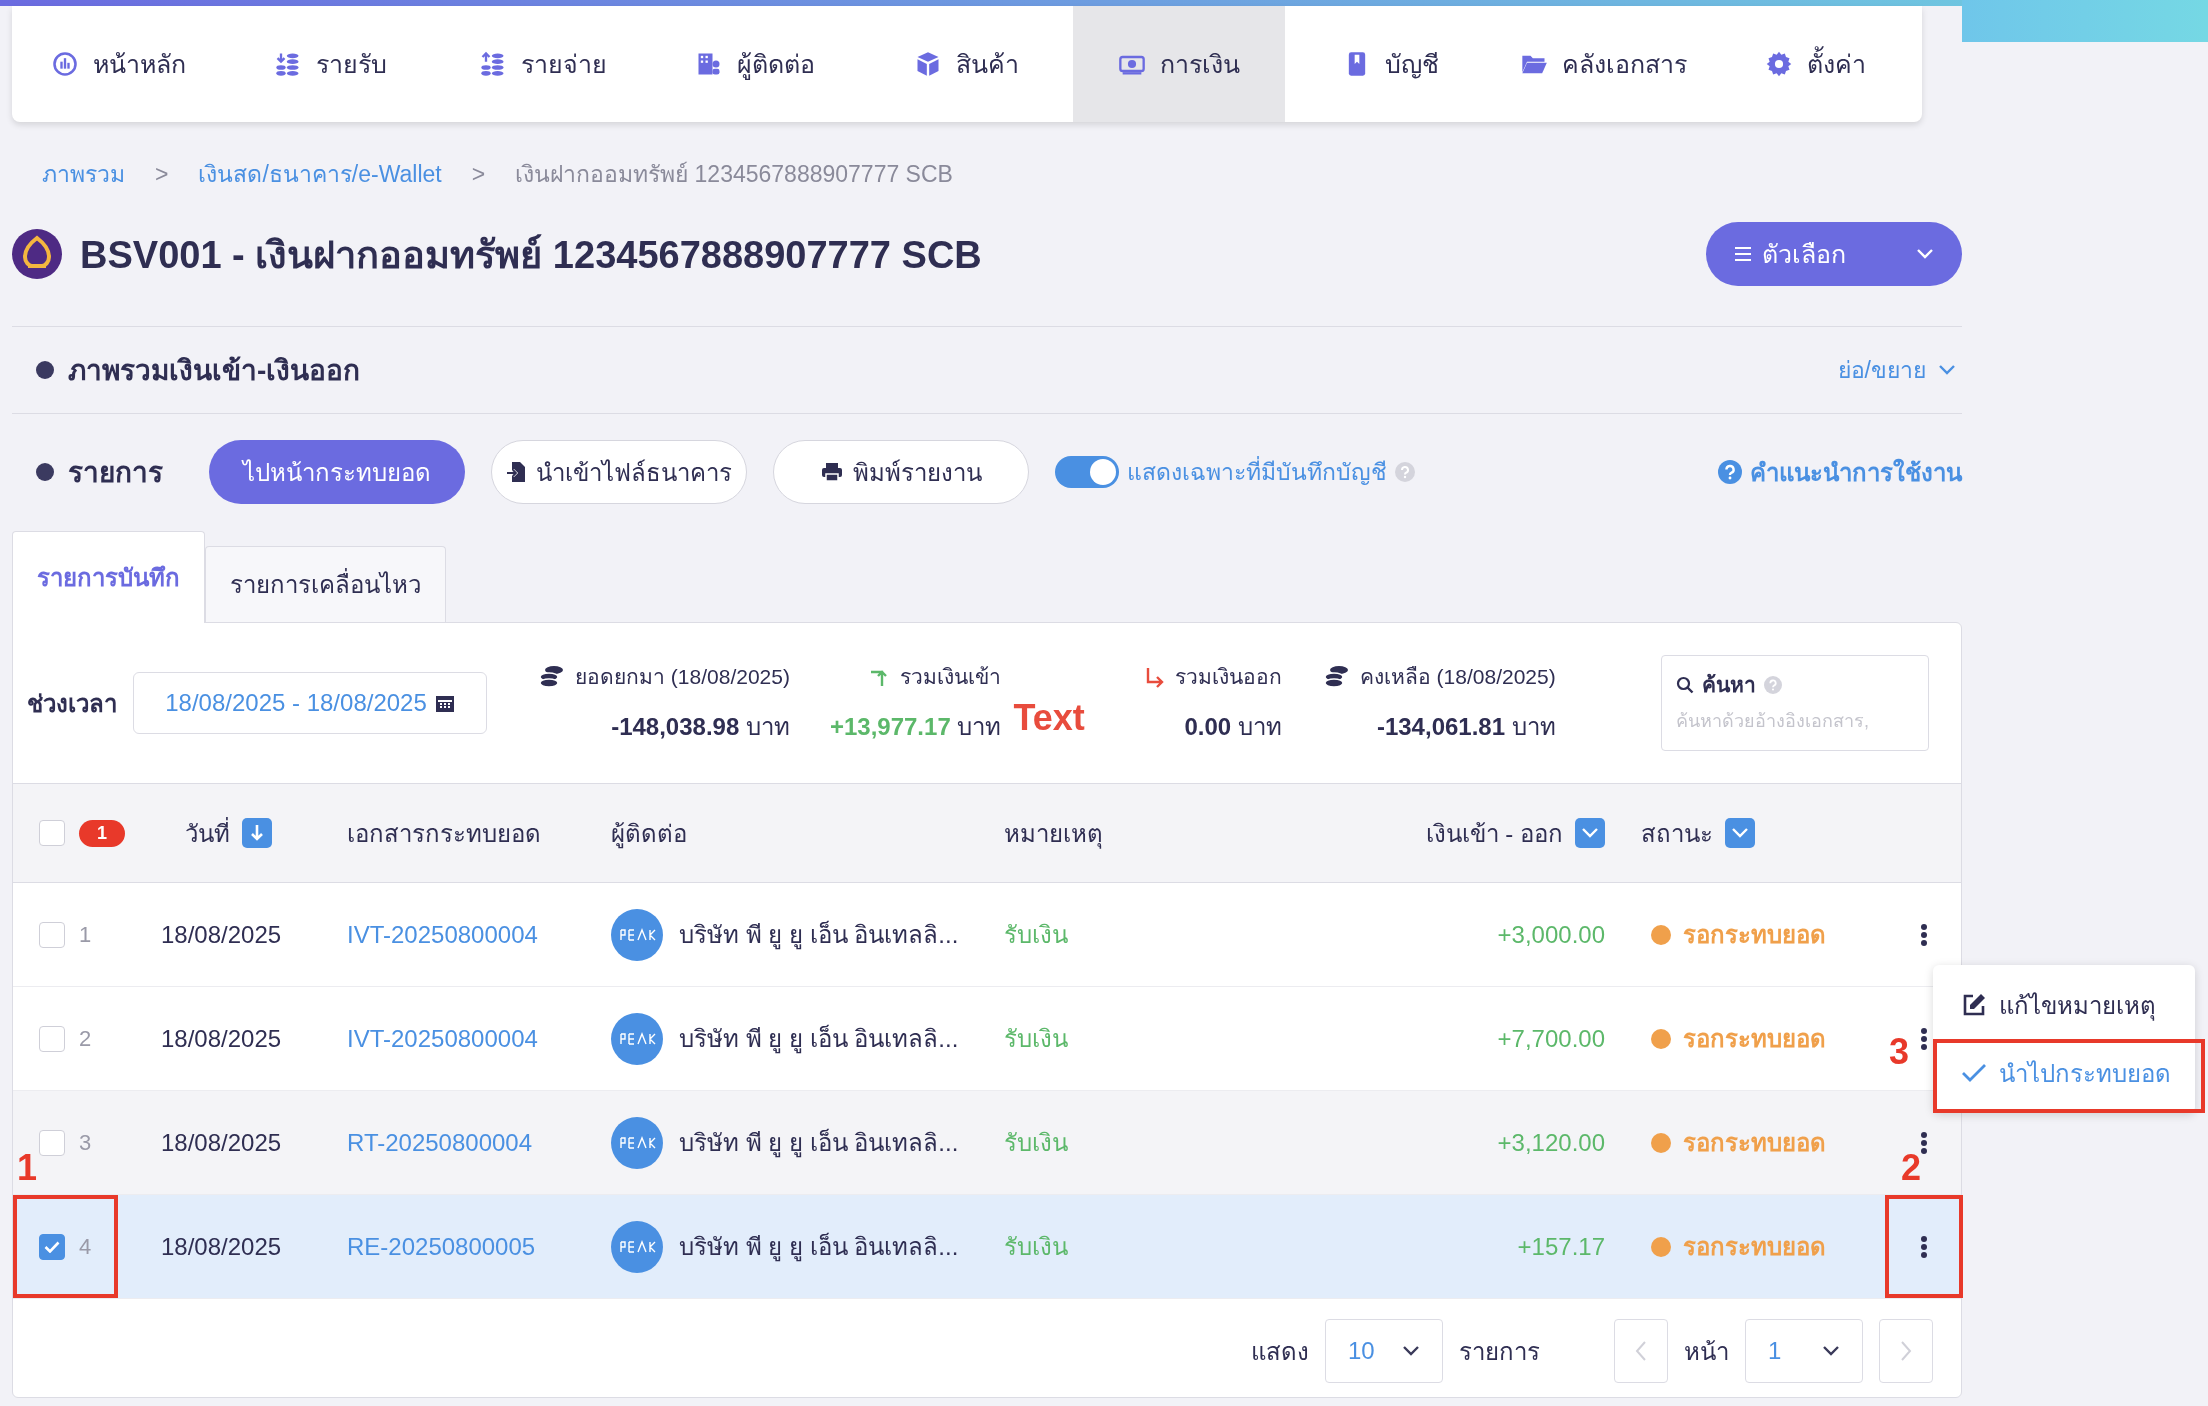  I want to click on select-all-checkbox, so click(52, 833).